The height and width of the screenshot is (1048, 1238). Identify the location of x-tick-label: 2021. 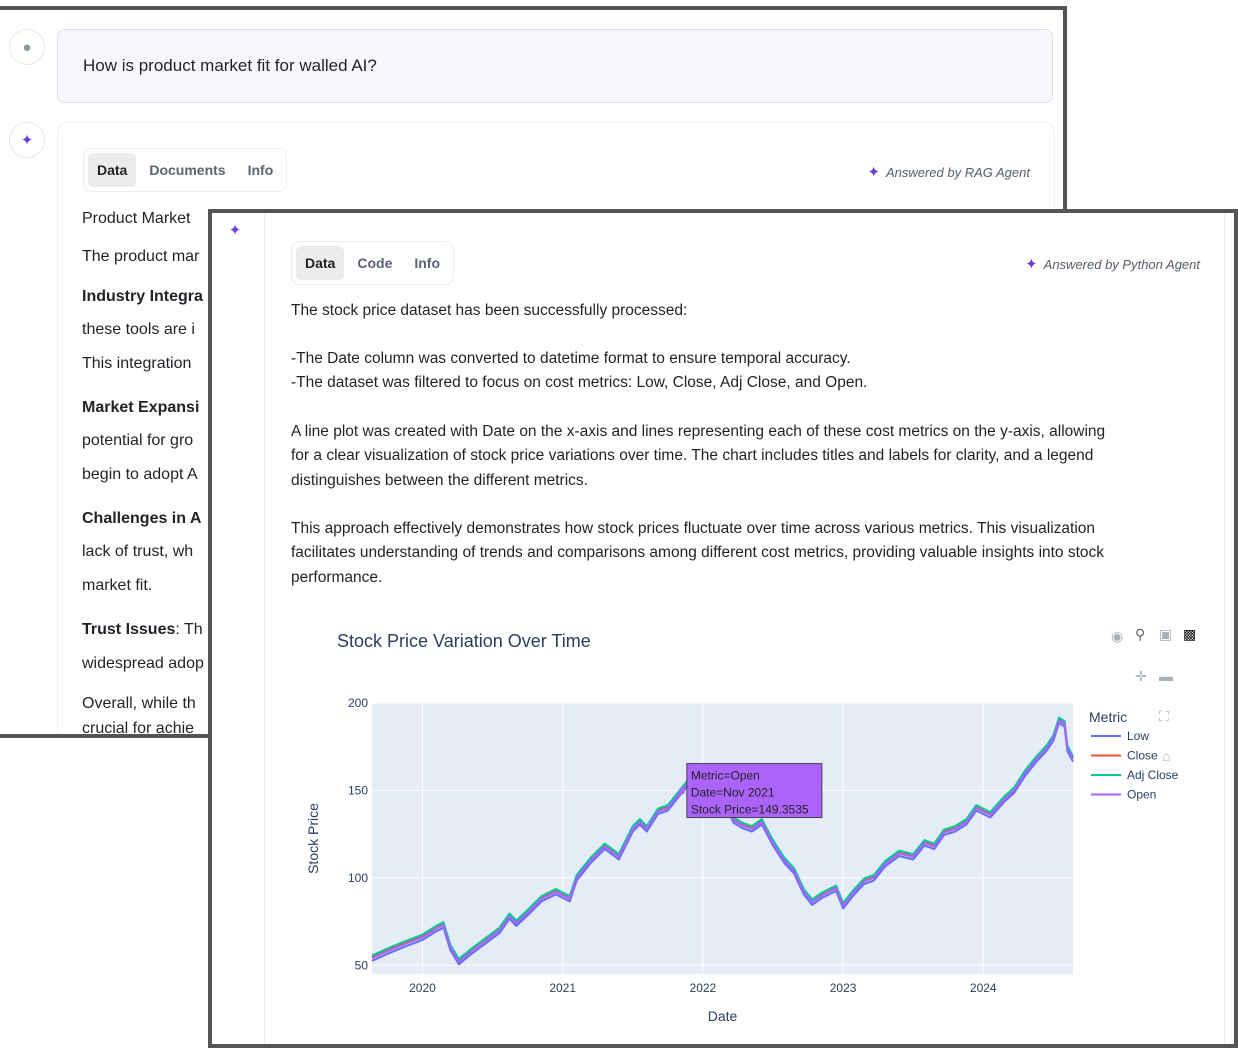
(562, 988).